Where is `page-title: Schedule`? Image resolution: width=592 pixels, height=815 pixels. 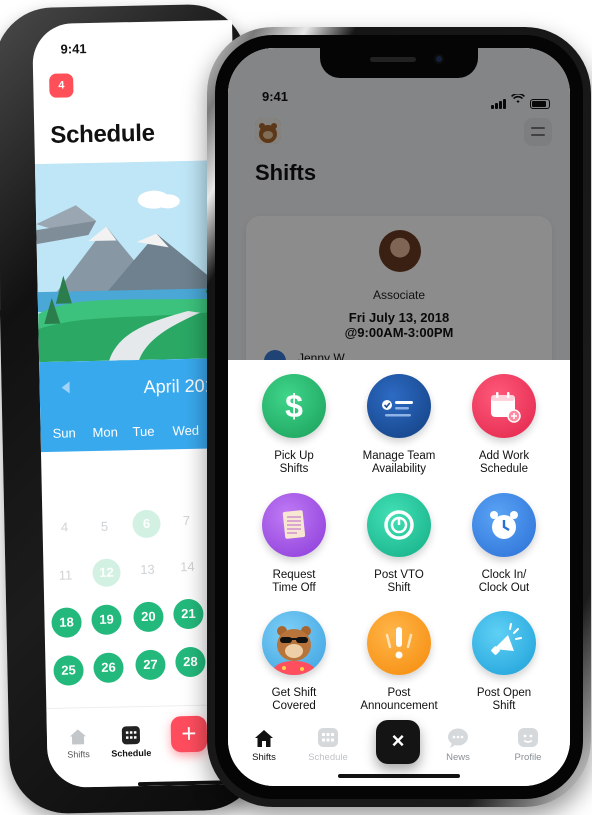
page-title: Schedule is located at coordinates (102, 134).